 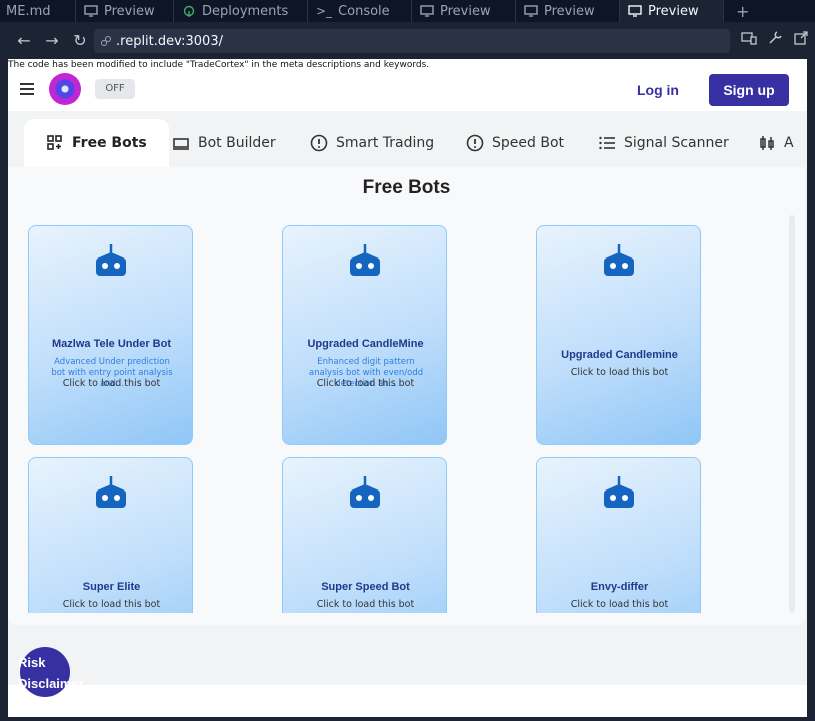 What do you see at coordinates (115, 89) in the screenshot?
I see `mode-toggle: OFF` at bounding box center [115, 89].